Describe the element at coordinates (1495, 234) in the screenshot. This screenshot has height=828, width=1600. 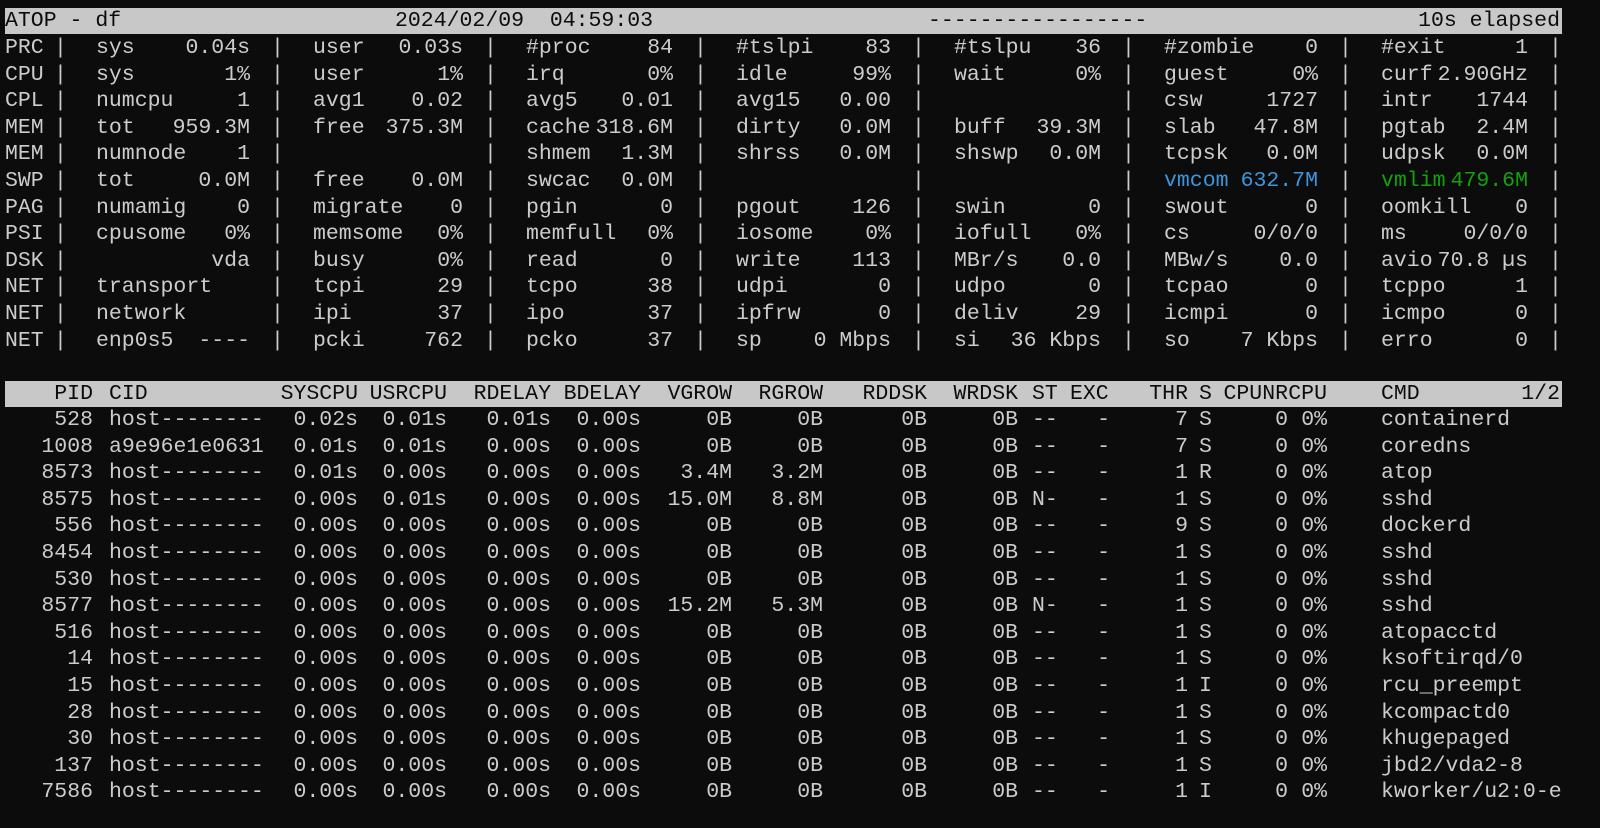
I see `metric-value: 0/0/0` at that location.